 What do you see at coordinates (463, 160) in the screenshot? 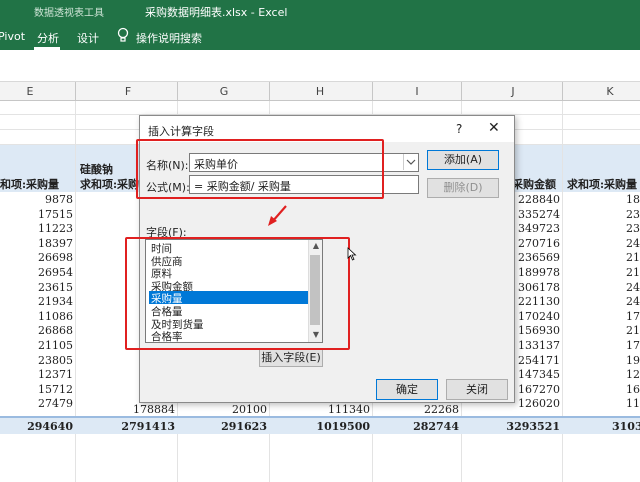
I see `add-button: 添加(A)` at bounding box center [463, 160].